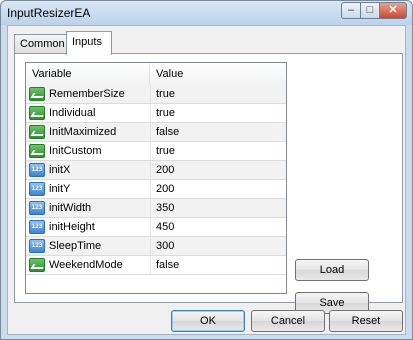 This screenshot has height=340, width=413. I want to click on variable-name: InitCustom, so click(75, 151).